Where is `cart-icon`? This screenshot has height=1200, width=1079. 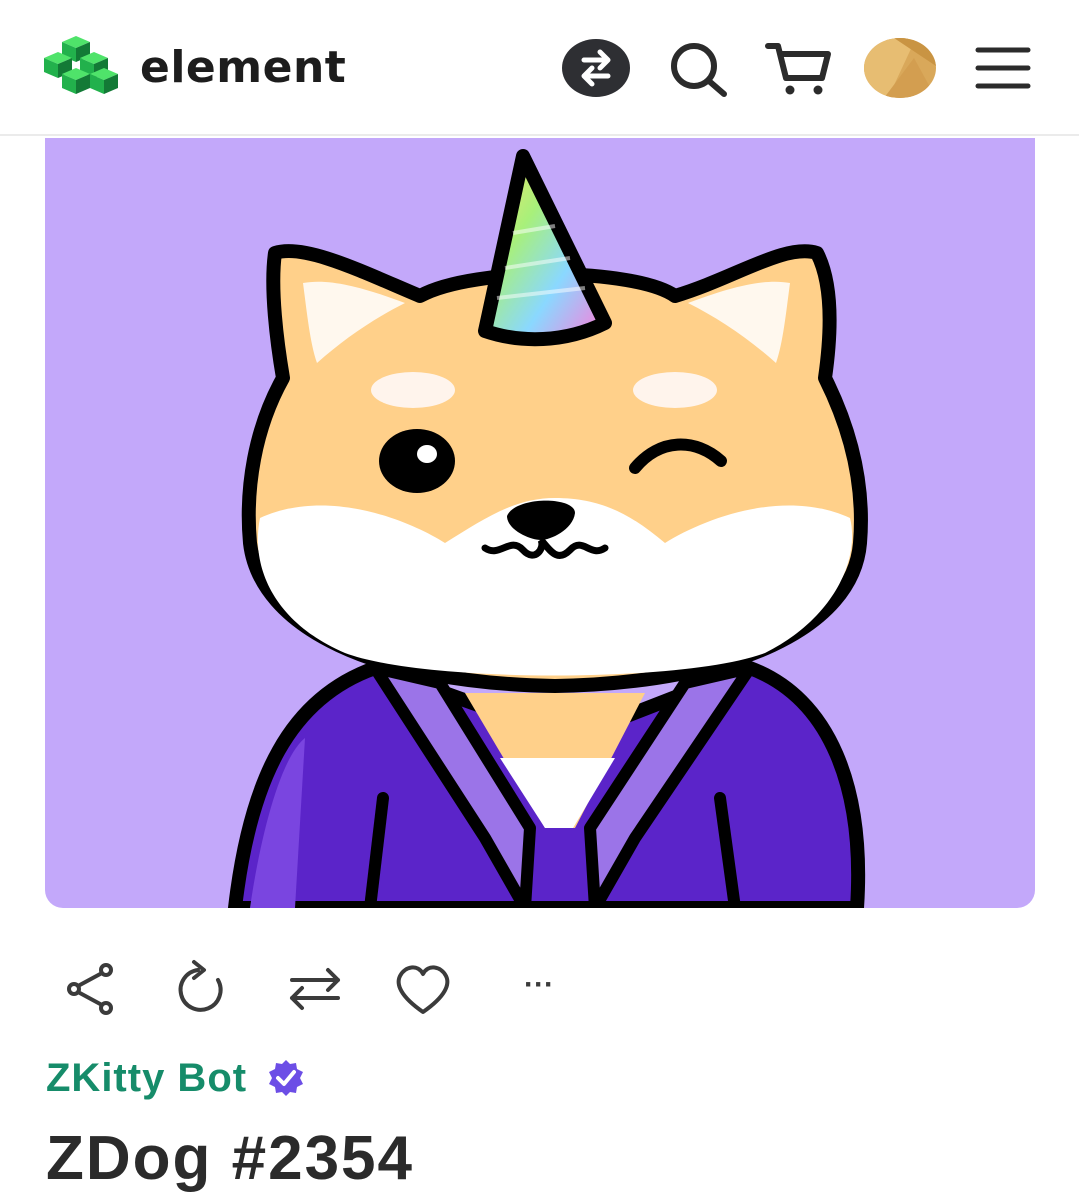 cart-icon is located at coordinates (799, 68).